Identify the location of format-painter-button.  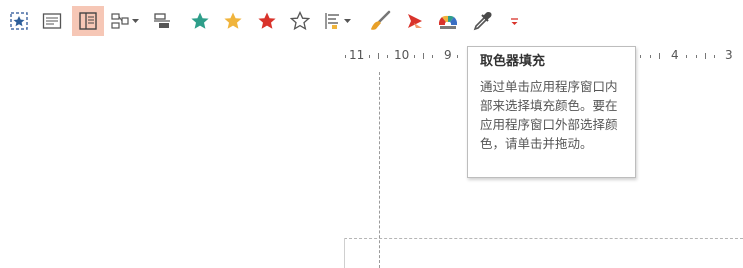
(380, 21).